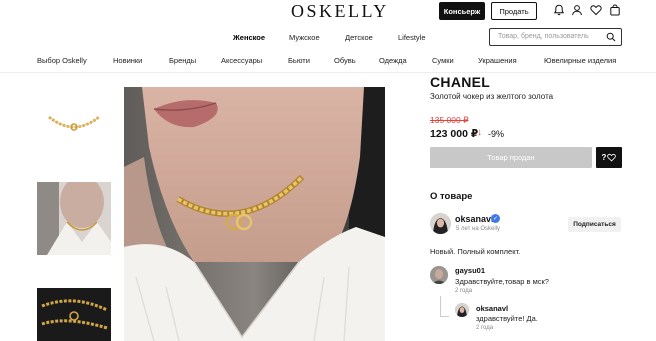  Describe the element at coordinates (492, 96) in the screenshot. I see `product-name: Золотой чокер из желтого золота` at that location.